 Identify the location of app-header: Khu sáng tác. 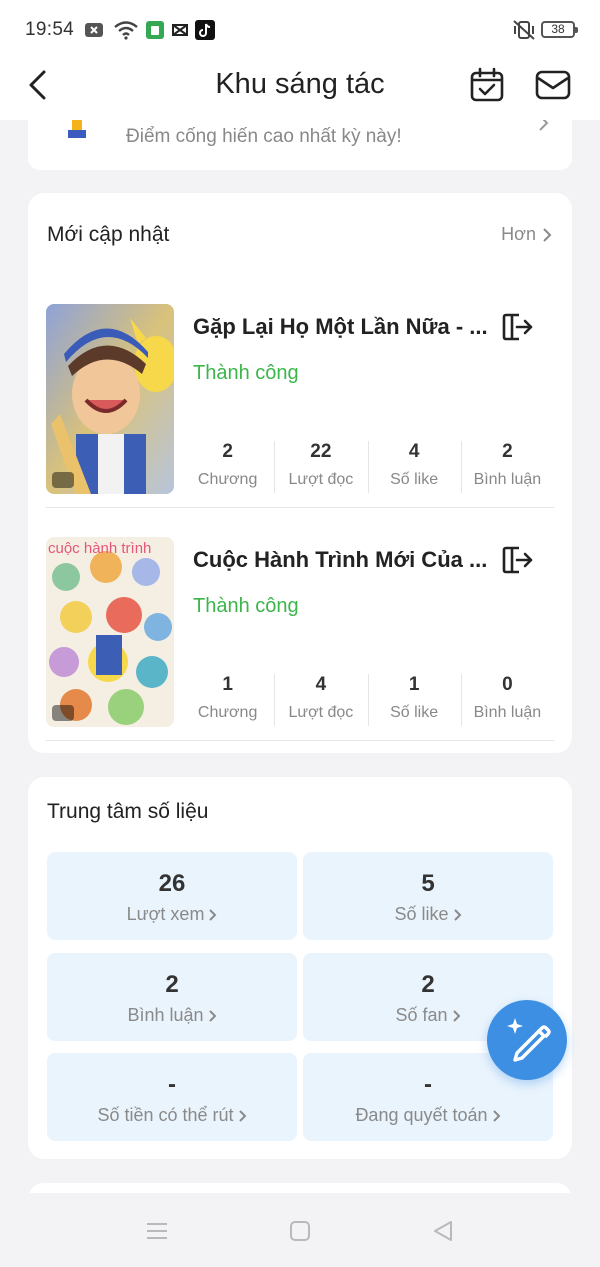
(300, 90).